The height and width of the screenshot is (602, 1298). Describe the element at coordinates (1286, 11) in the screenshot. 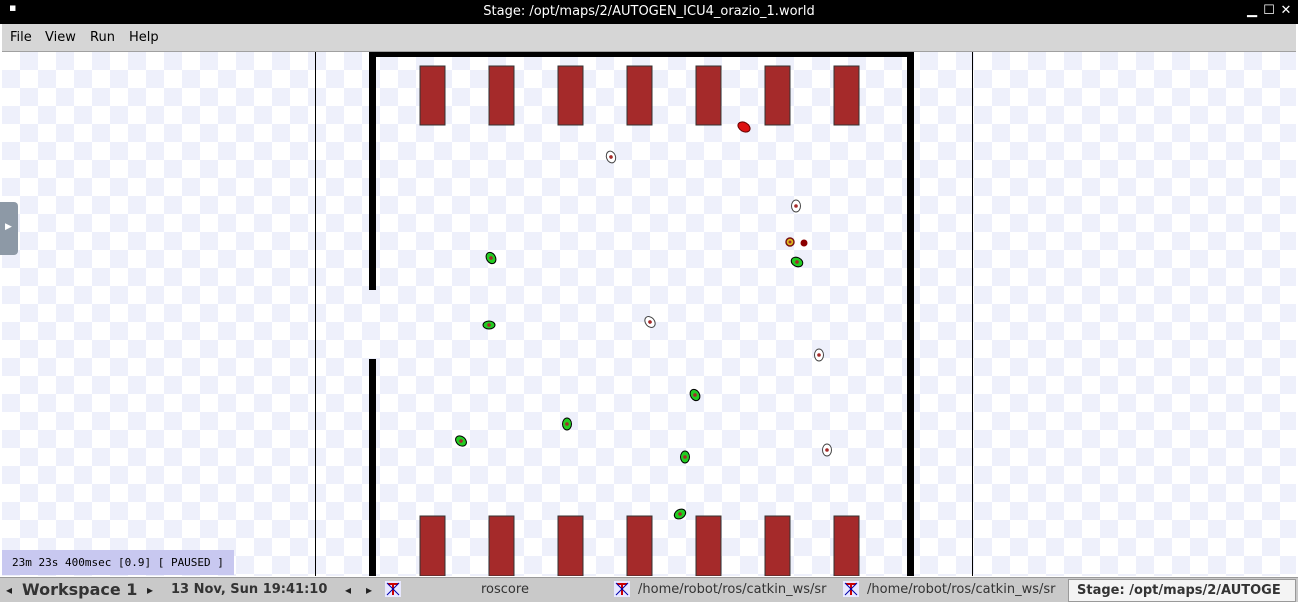

I see `close-icon: ✕` at that location.